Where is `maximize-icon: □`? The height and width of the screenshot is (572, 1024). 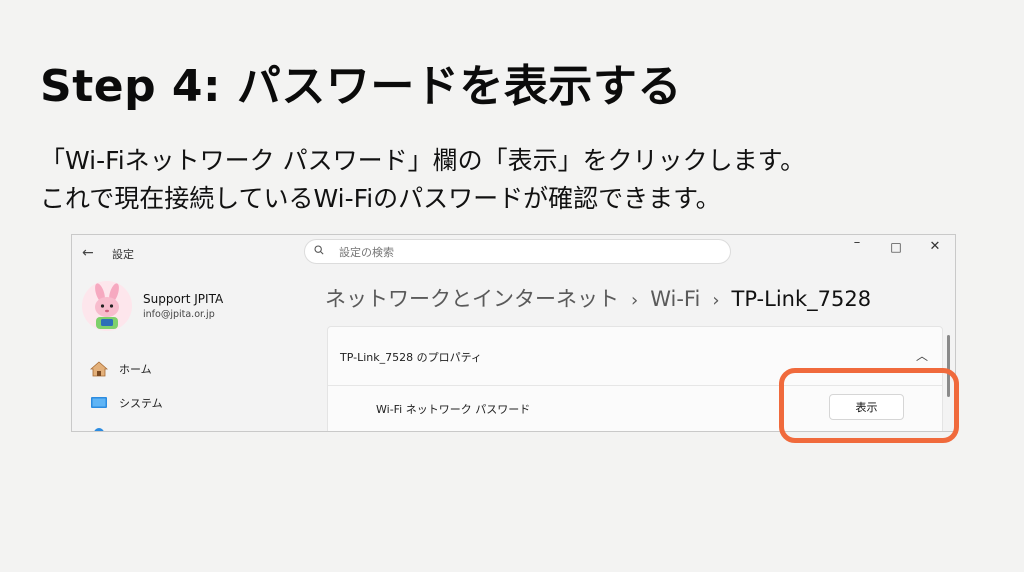
maximize-icon: □ is located at coordinates (896, 247).